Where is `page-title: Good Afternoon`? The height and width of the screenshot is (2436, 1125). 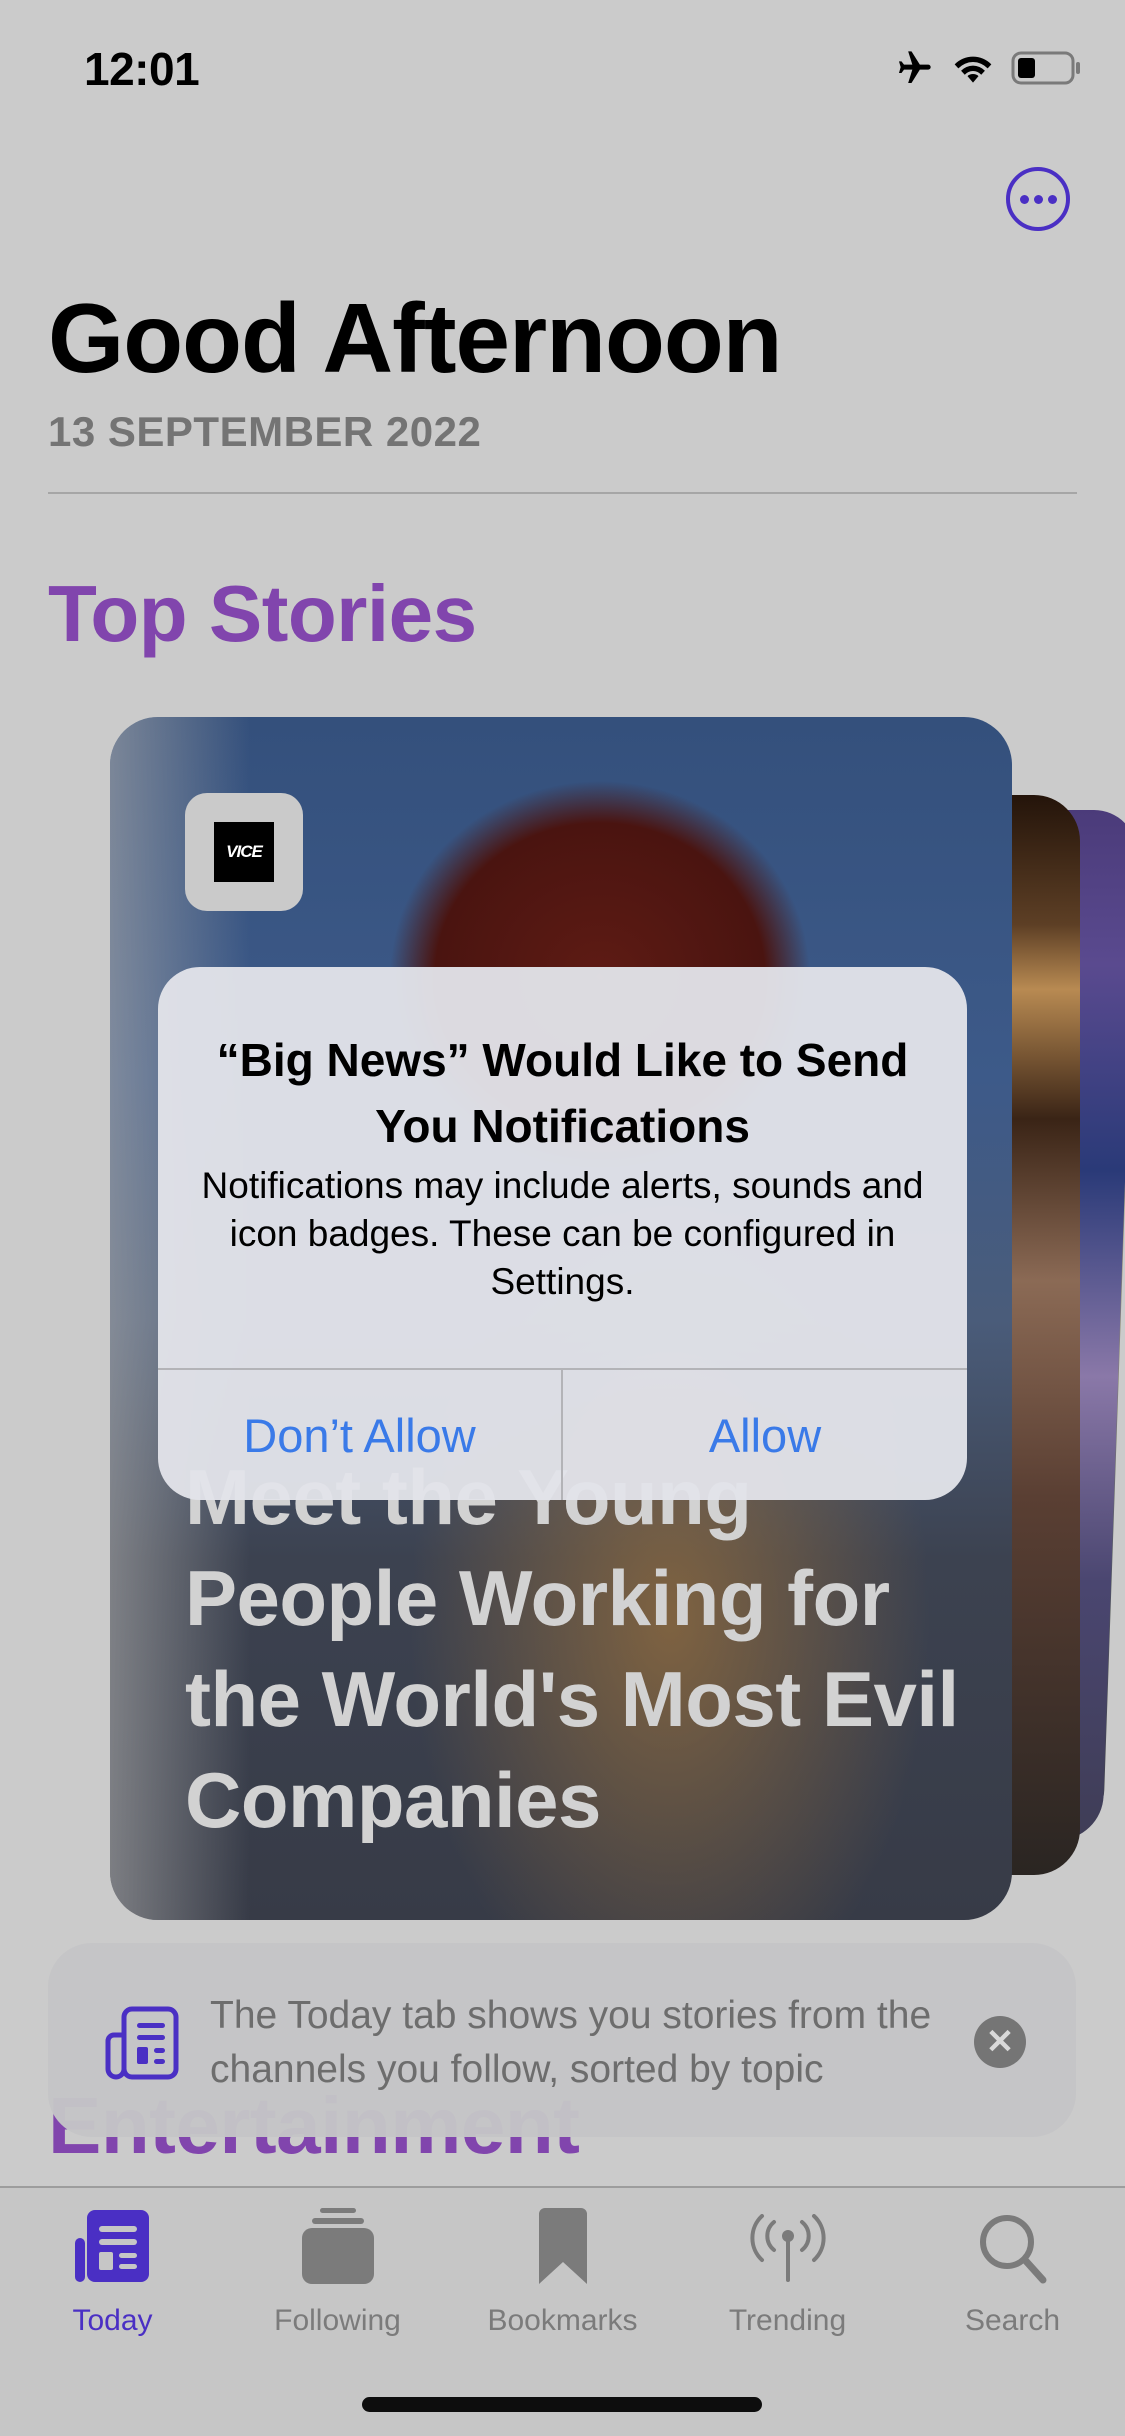 page-title: Good Afternoon is located at coordinates (415, 338).